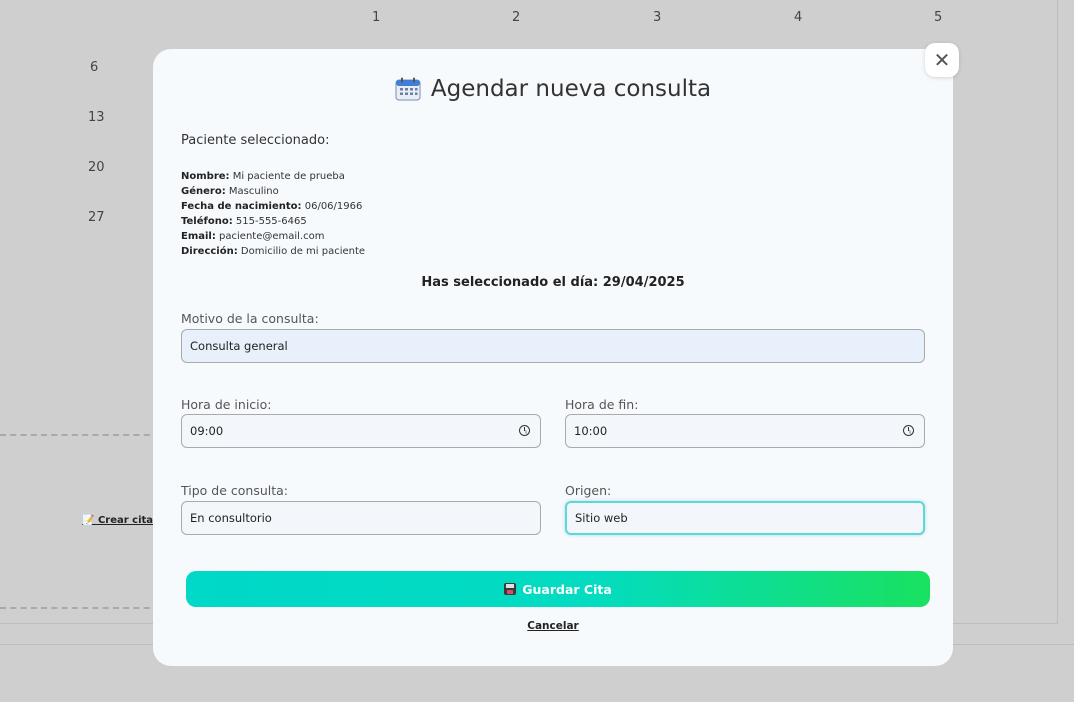 This screenshot has width=1074, height=702. I want to click on patient-phone-label: Teléfono:, so click(207, 221).